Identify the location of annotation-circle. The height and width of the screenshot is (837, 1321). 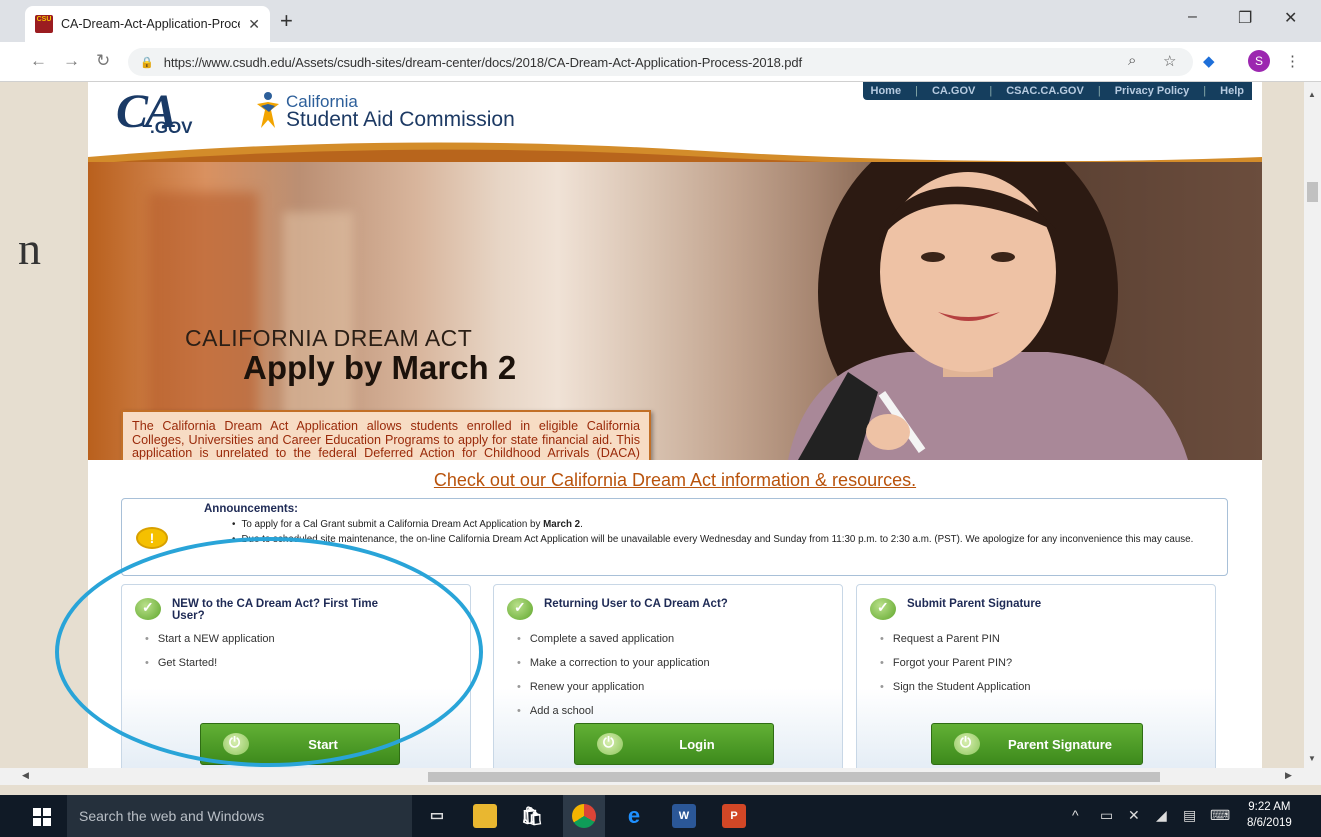
(269, 652).